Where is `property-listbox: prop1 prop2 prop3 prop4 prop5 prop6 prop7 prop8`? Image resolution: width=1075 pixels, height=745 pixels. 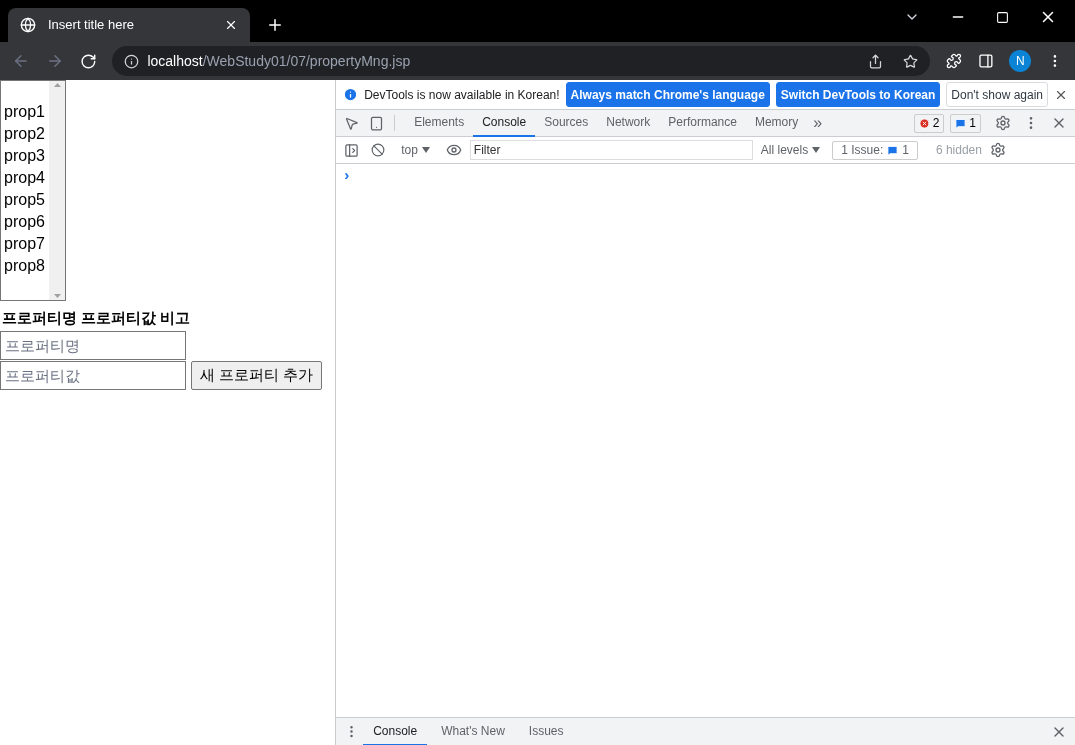
property-listbox: prop1 prop2 prop3 prop4 prop5 prop6 prop7 prop8 is located at coordinates (33, 190).